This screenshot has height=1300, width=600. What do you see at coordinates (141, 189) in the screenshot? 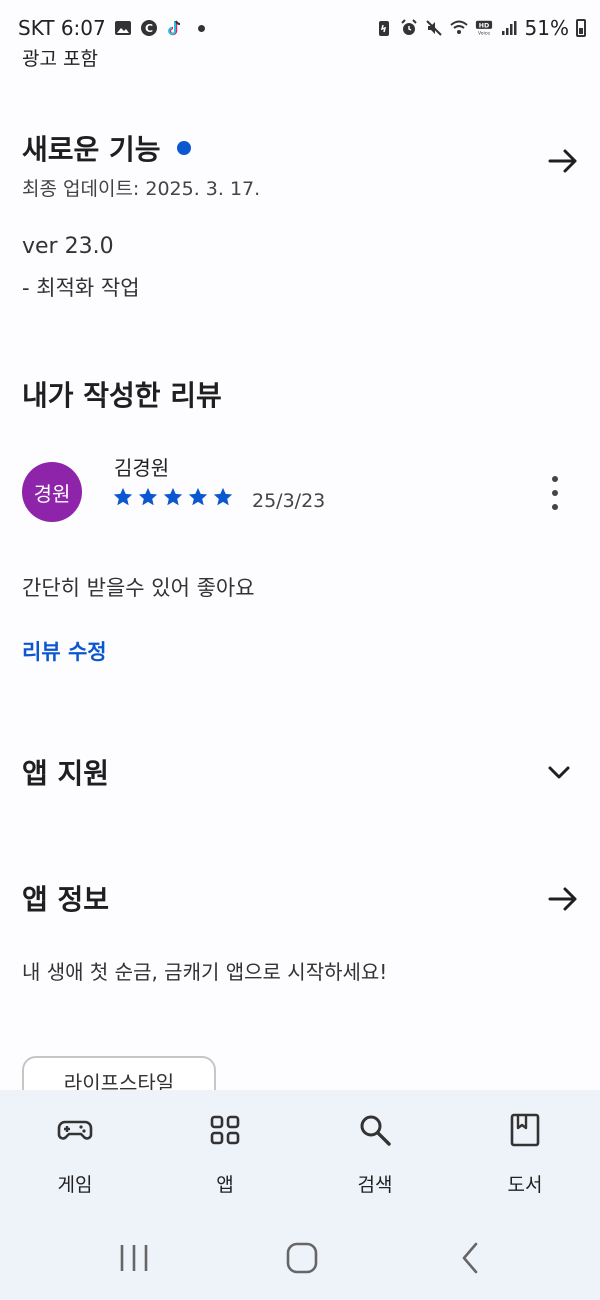
I see `last-updated: 최종 업데이트: 2025. 3. 17.` at bounding box center [141, 189].